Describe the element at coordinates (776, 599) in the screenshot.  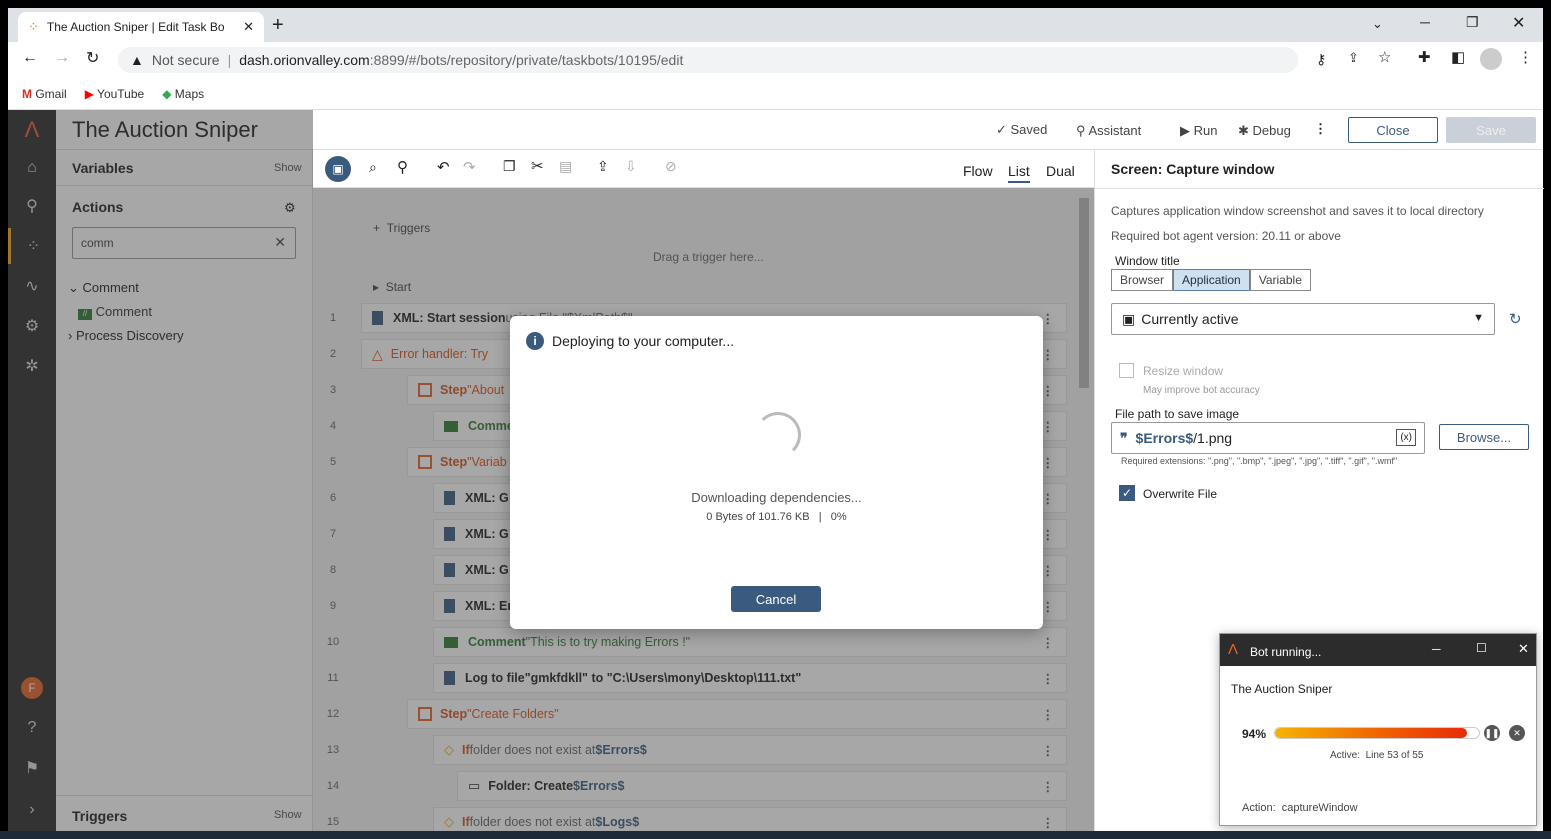
I see `cancel-button: Cancel` at that location.